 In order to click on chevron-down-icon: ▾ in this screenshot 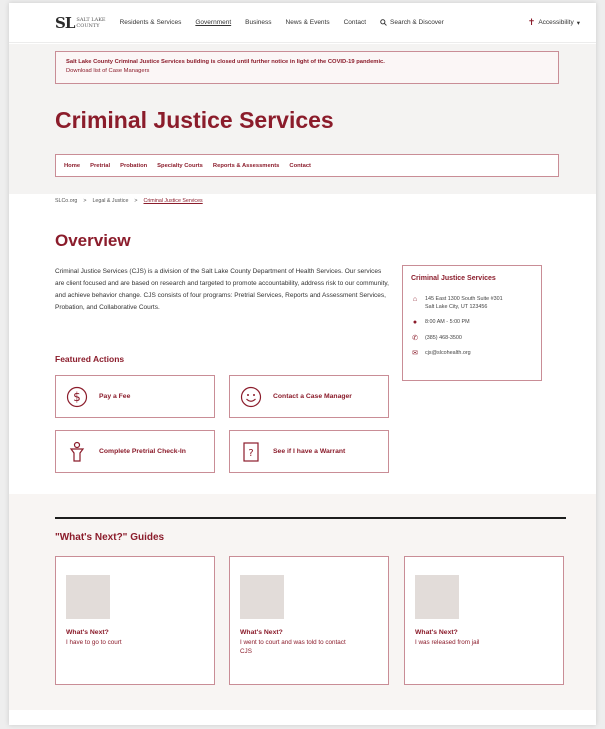, I will do `click(578, 23)`.